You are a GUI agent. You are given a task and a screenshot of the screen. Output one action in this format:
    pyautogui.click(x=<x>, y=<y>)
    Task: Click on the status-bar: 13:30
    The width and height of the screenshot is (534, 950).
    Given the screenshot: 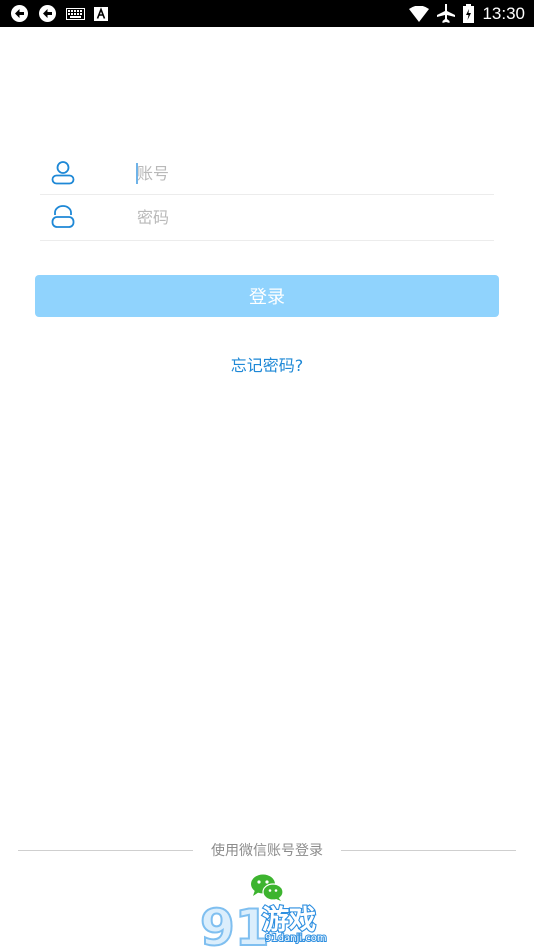 What is the action you would take?
    pyautogui.click(x=267, y=13)
    